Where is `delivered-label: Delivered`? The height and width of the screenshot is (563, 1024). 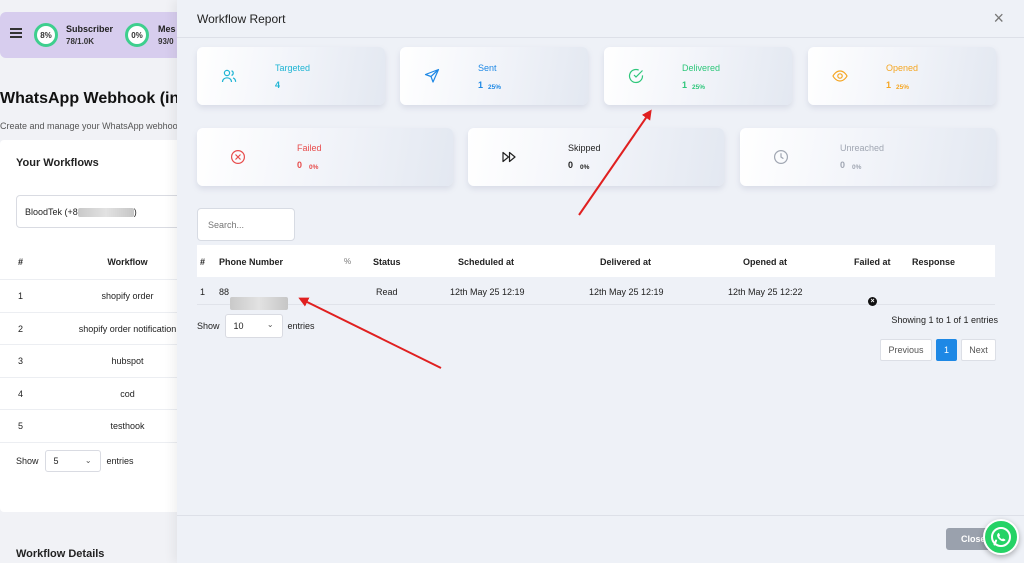 delivered-label: Delivered is located at coordinates (701, 68).